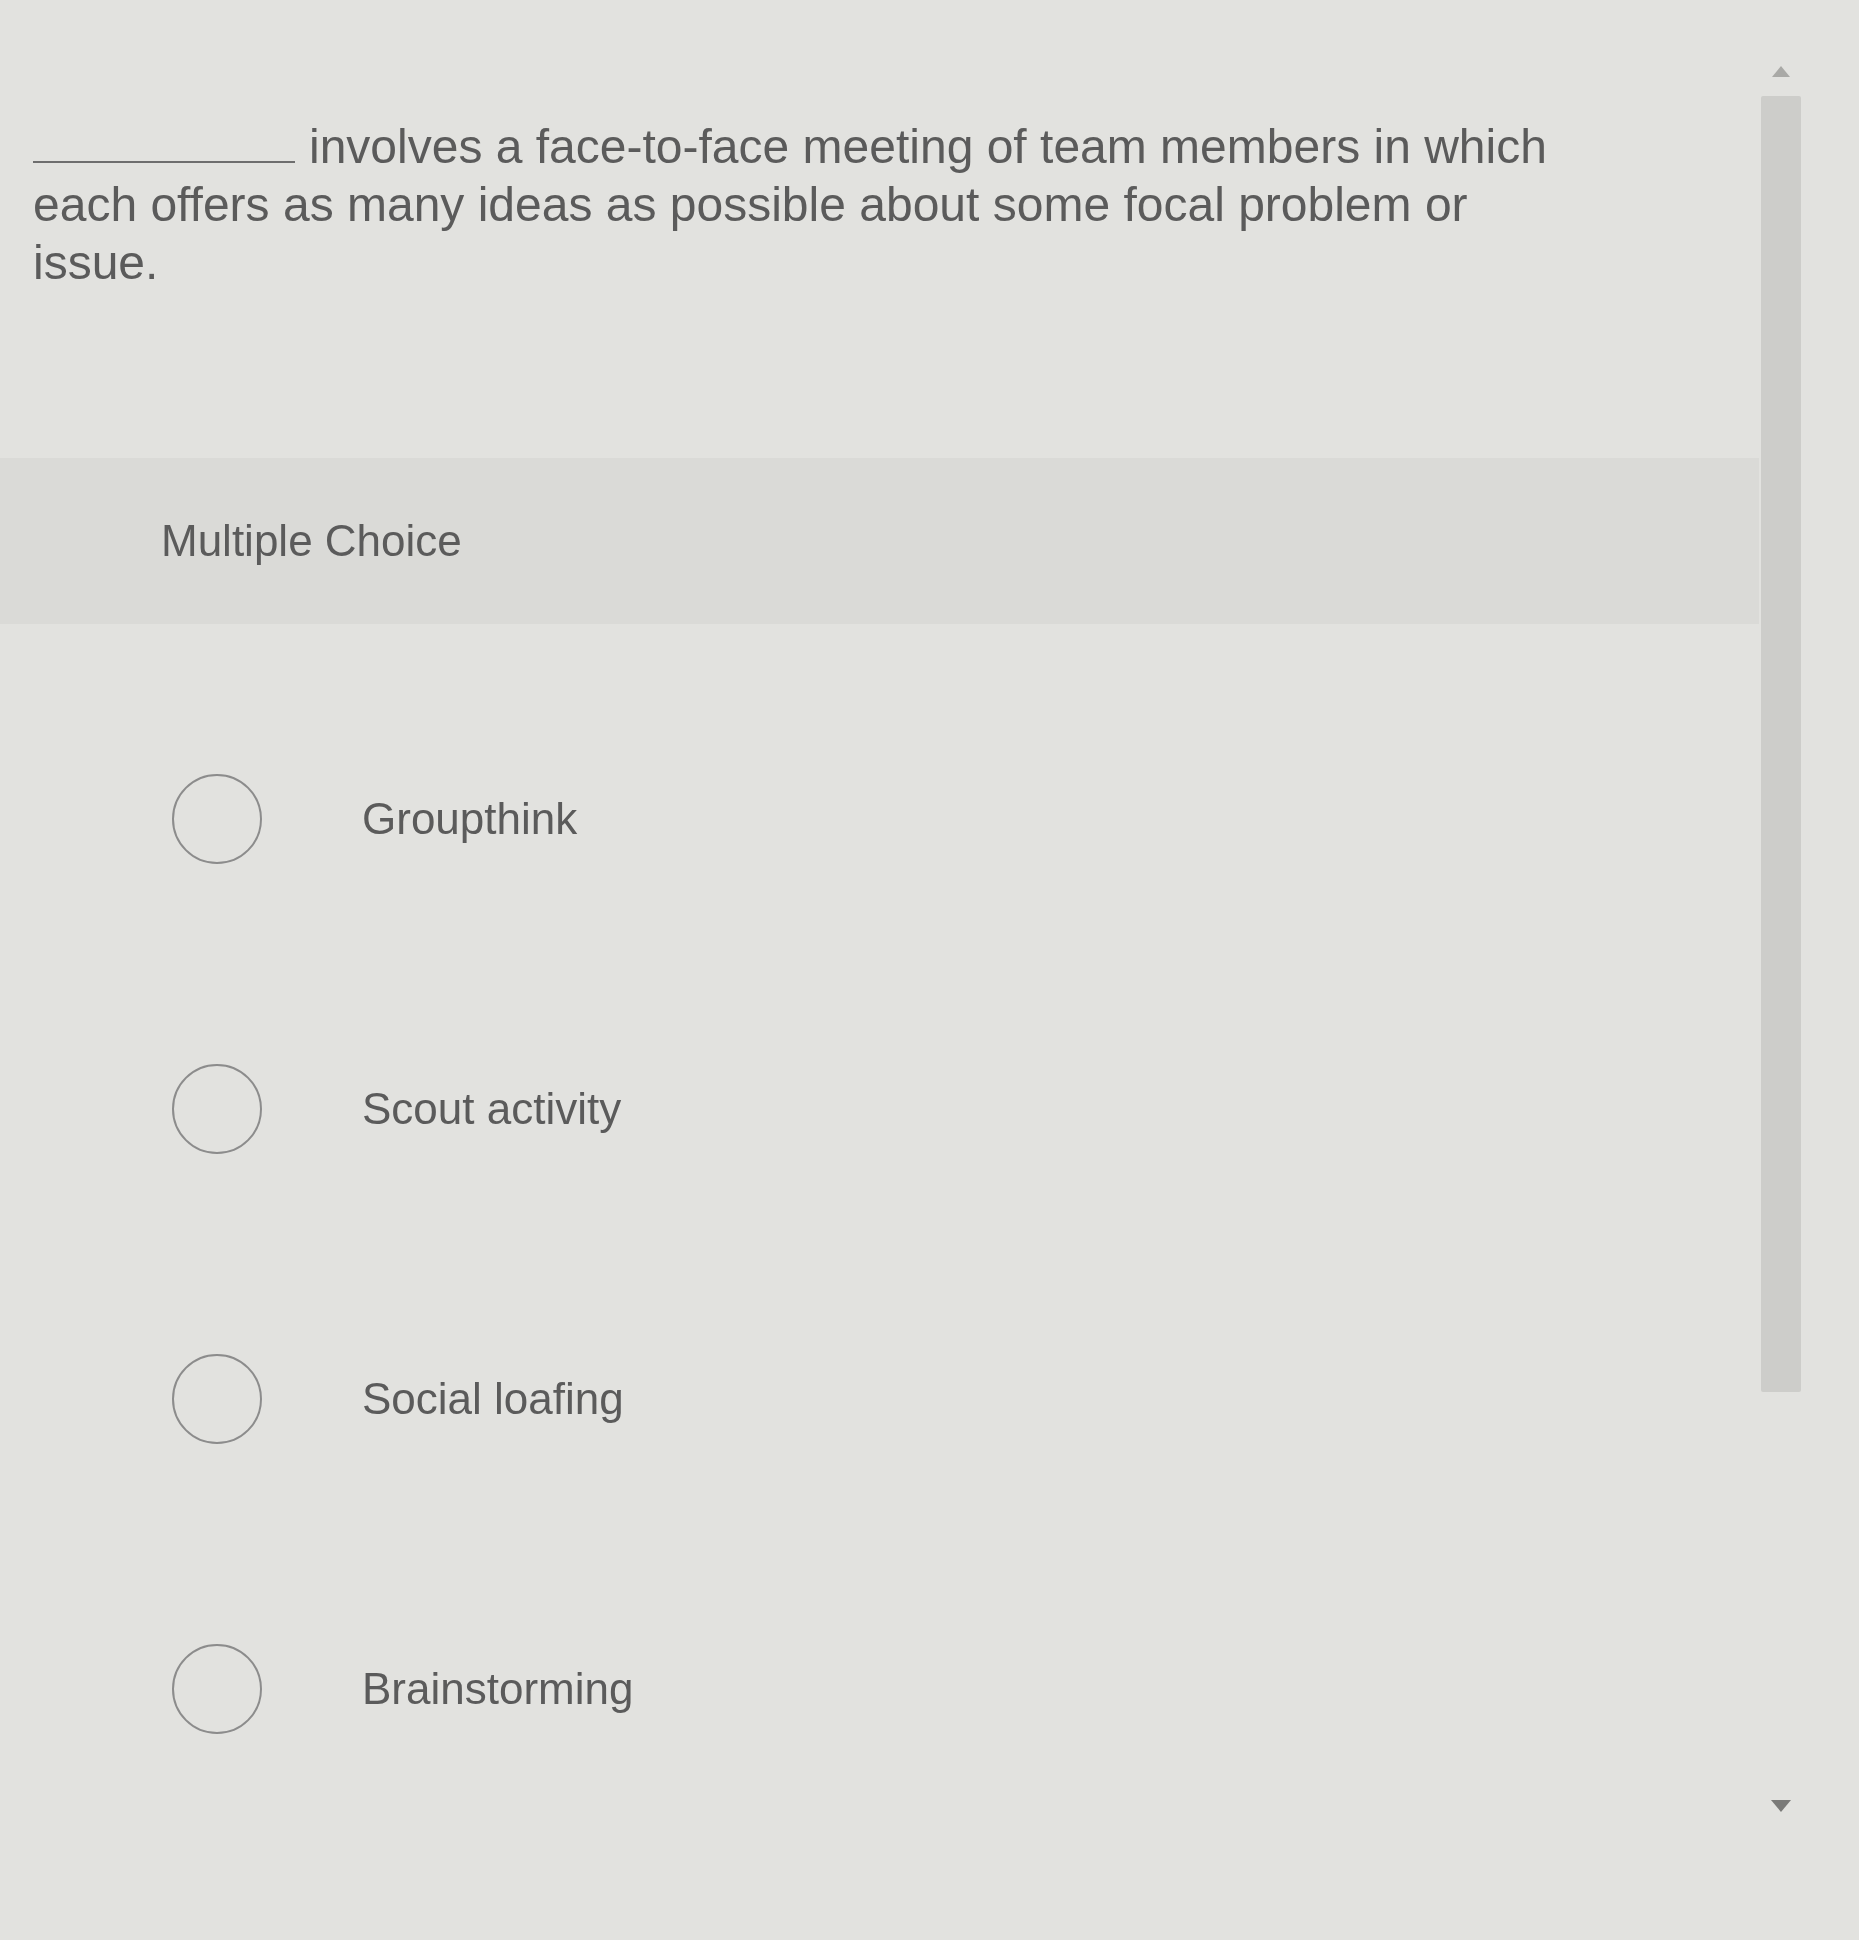 This screenshot has width=1859, height=1940. What do you see at coordinates (498, 1689) in the screenshot?
I see `option-label: Brainstorming` at bounding box center [498, 1689].